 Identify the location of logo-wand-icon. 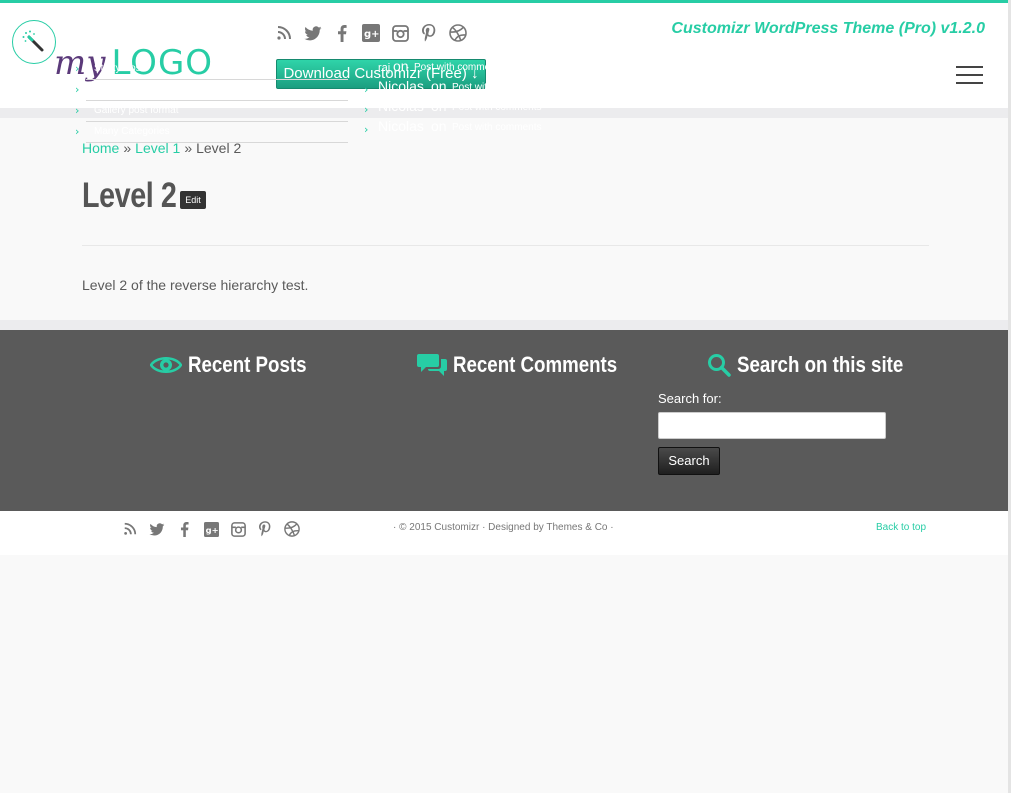
(34, 42).